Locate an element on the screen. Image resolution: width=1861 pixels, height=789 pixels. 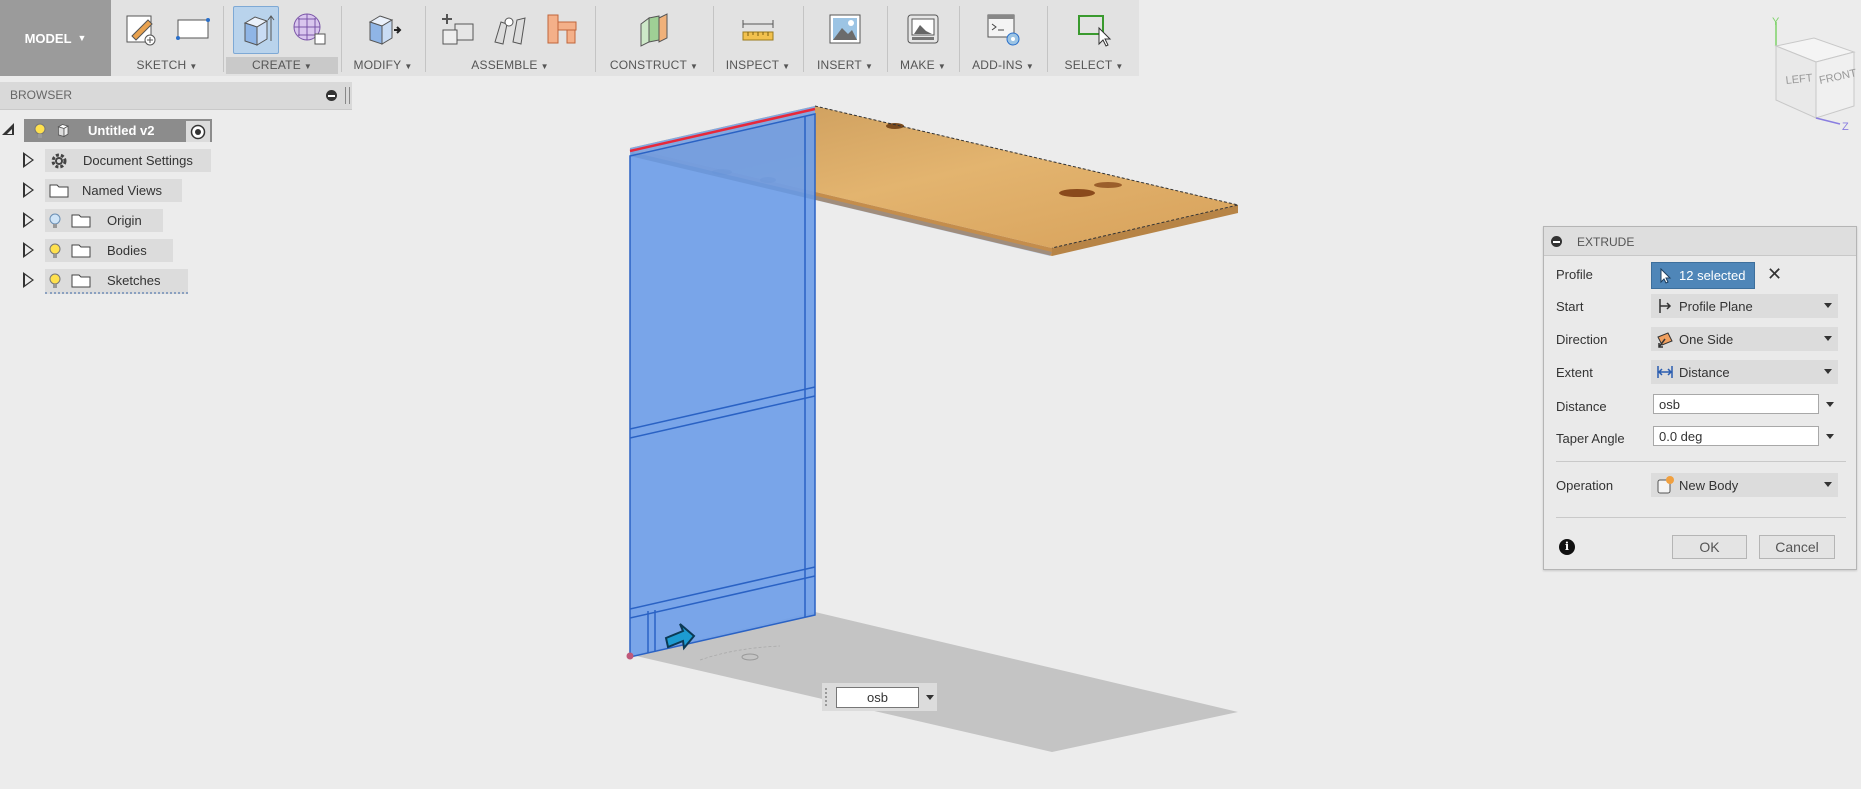
select-group: SELECT ▼ is located at coordinates (1094, 38).